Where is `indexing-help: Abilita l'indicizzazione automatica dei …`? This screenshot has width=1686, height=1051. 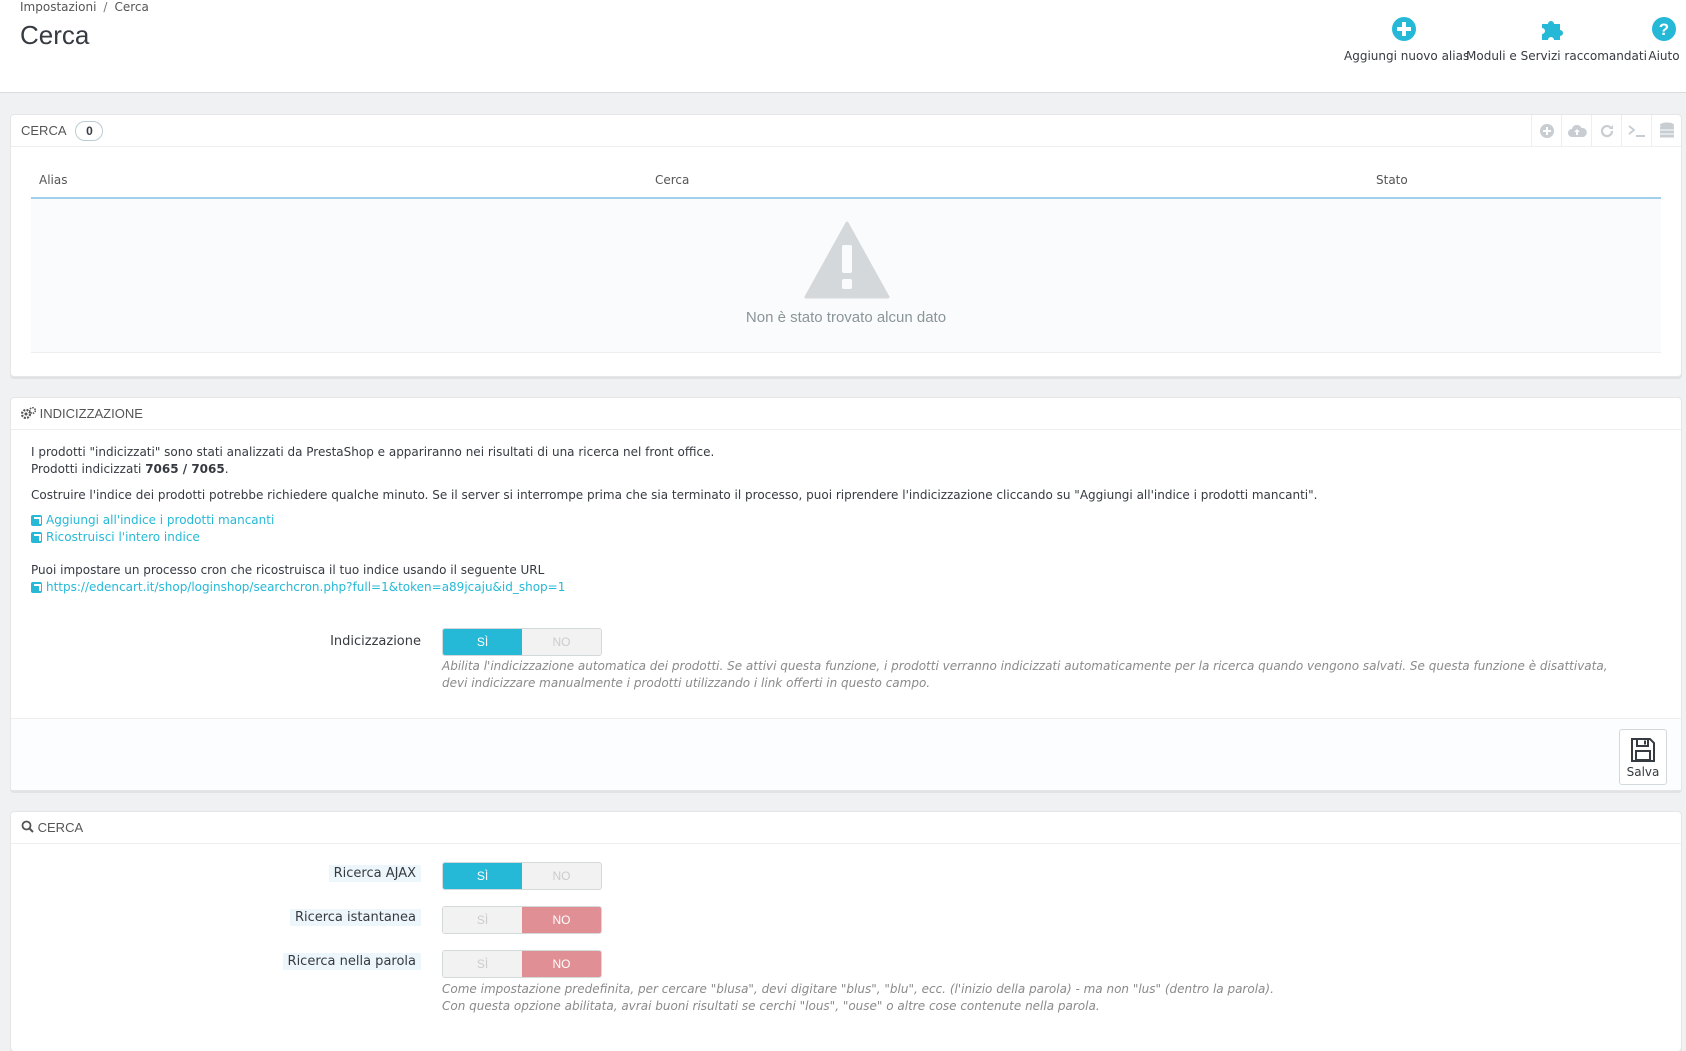
indexing-help: Abilita l'indicizzazione automatica dei … is located at coordinates (1025, 674).